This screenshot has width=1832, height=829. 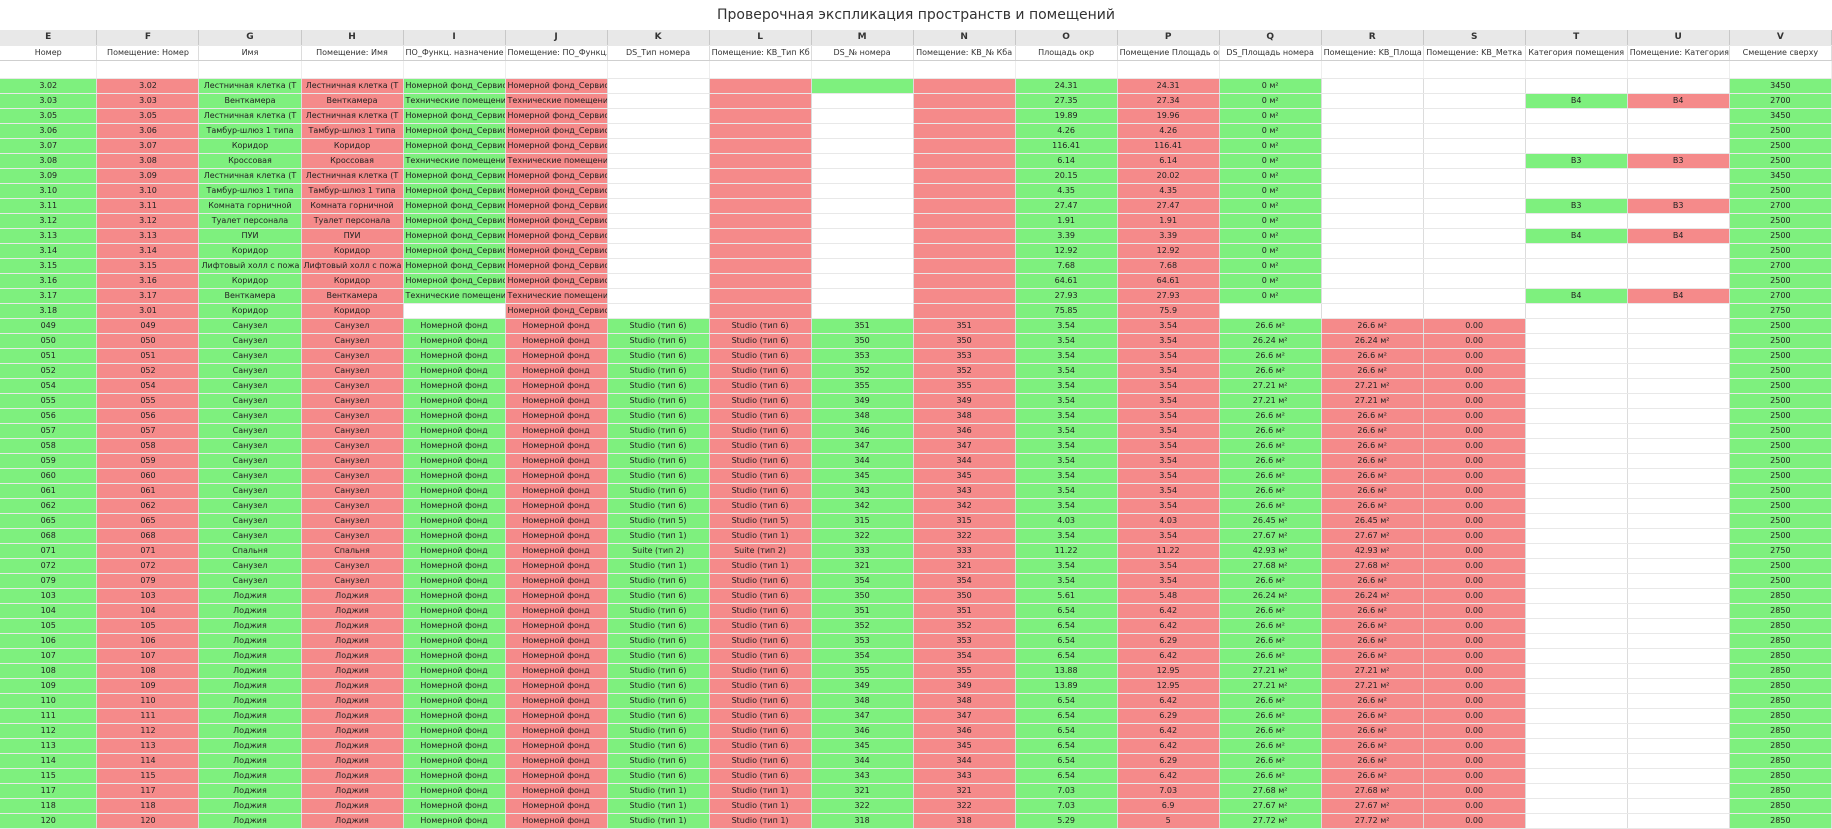 What do you see at coordinates (1780, 38) in the screenshot?
I see `column-letter-v: V` at bounding box center [1780, 38].